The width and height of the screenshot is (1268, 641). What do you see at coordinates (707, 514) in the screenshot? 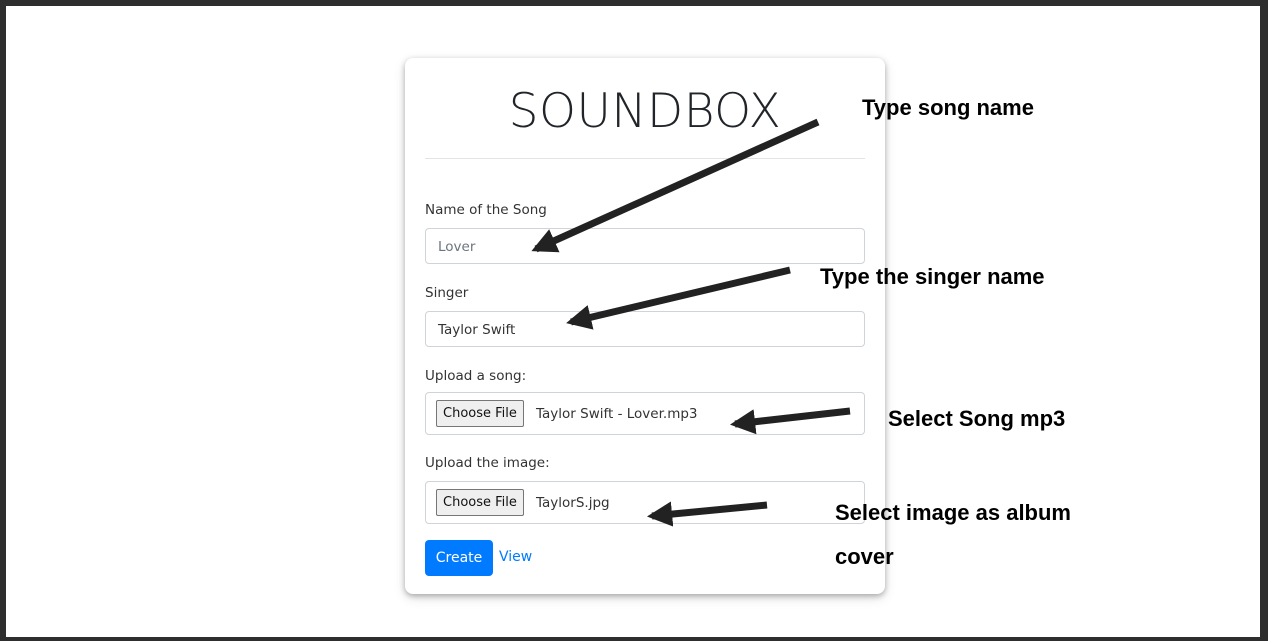
I see `arrow-to-image-file` at bounding box center [707, 514].